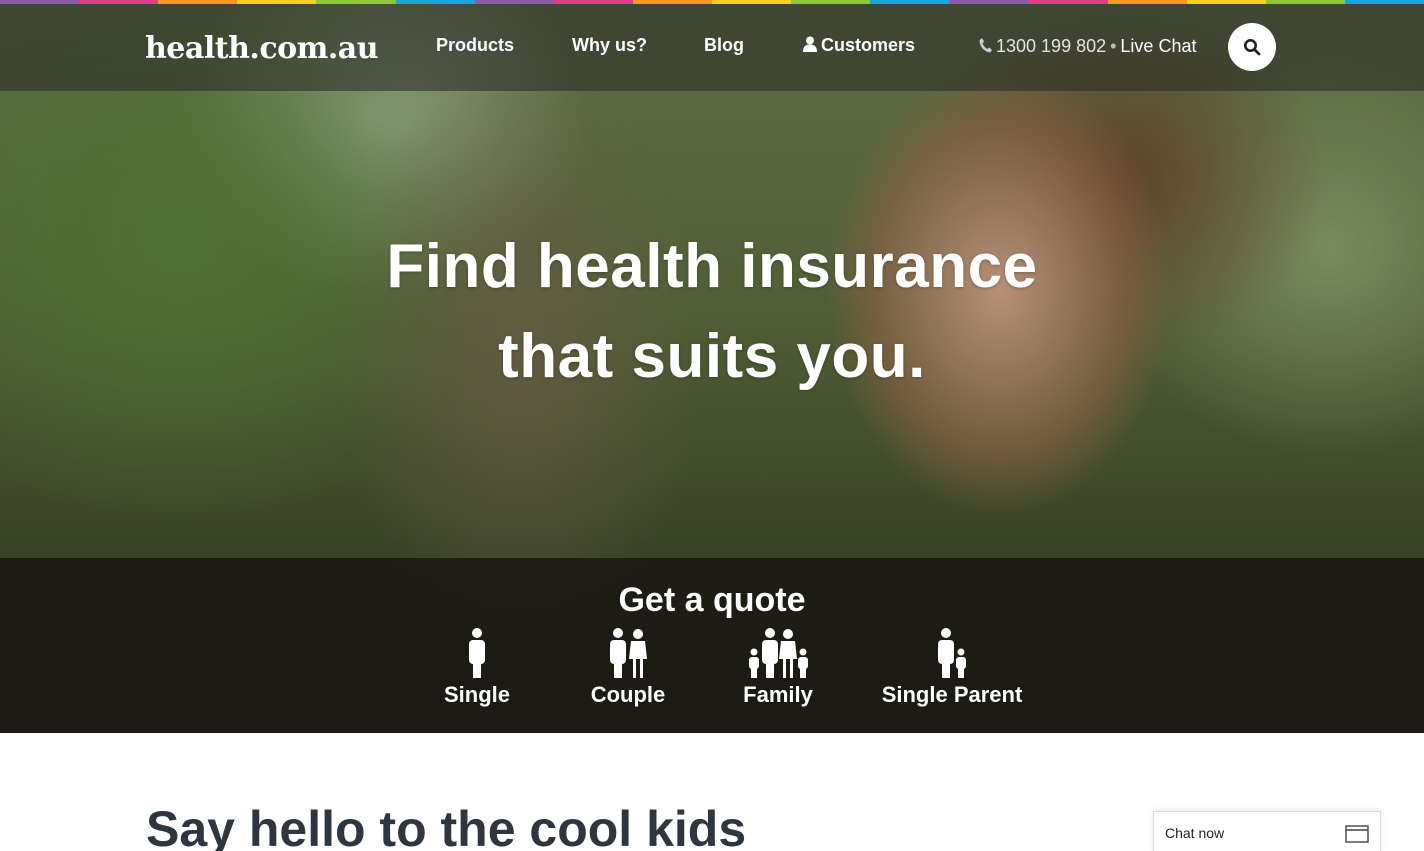 The image size is (1424, 851). Describe the element at coordinates (985, 47) in the screenshot. I see `phone-icon` at that location.